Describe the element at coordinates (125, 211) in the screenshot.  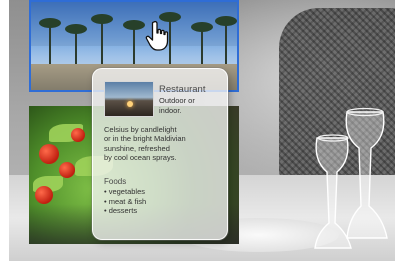
I see `food-item: desserts` at that location.